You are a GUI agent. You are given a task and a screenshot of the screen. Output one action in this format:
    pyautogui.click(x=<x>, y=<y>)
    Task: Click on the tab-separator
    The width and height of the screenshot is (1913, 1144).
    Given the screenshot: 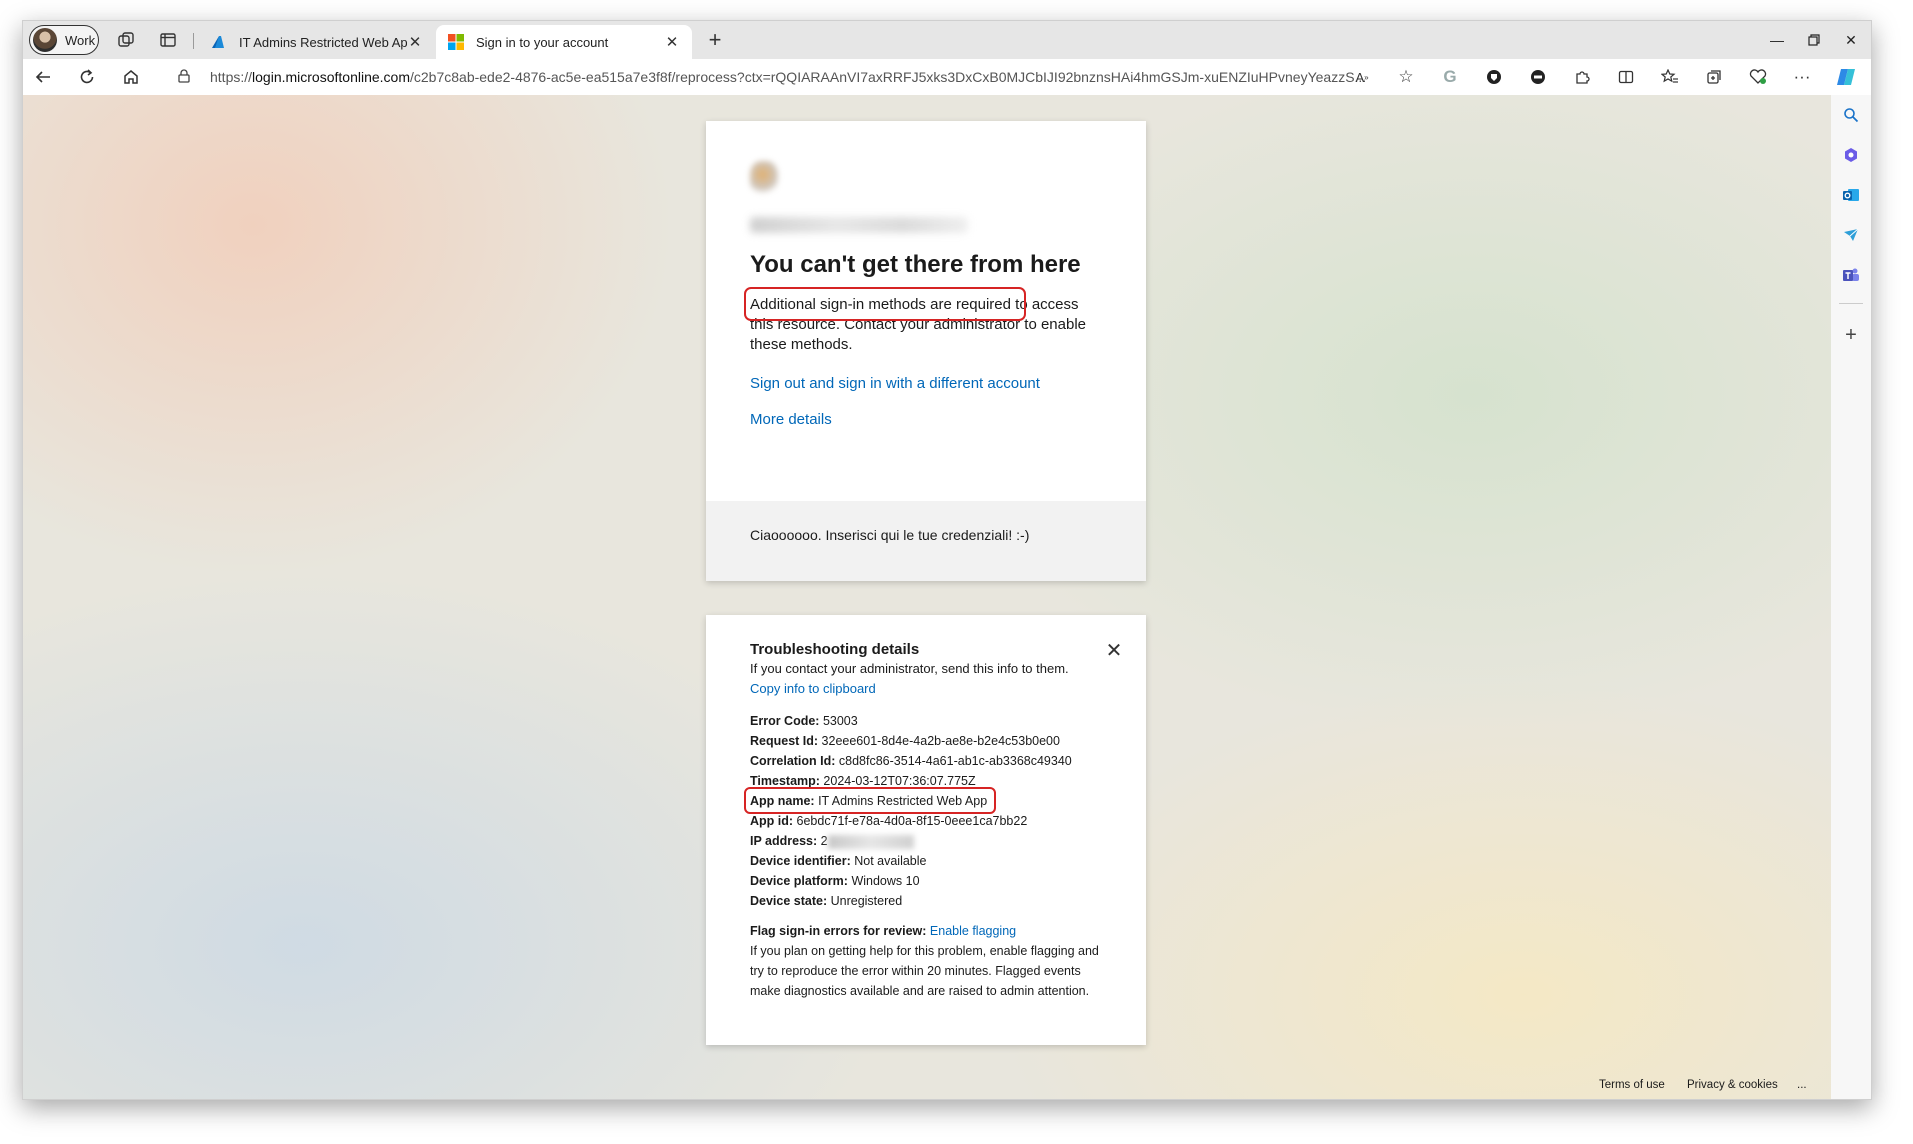 What is the action you would take?
    pyautogui.click(x=193, y=41)
    